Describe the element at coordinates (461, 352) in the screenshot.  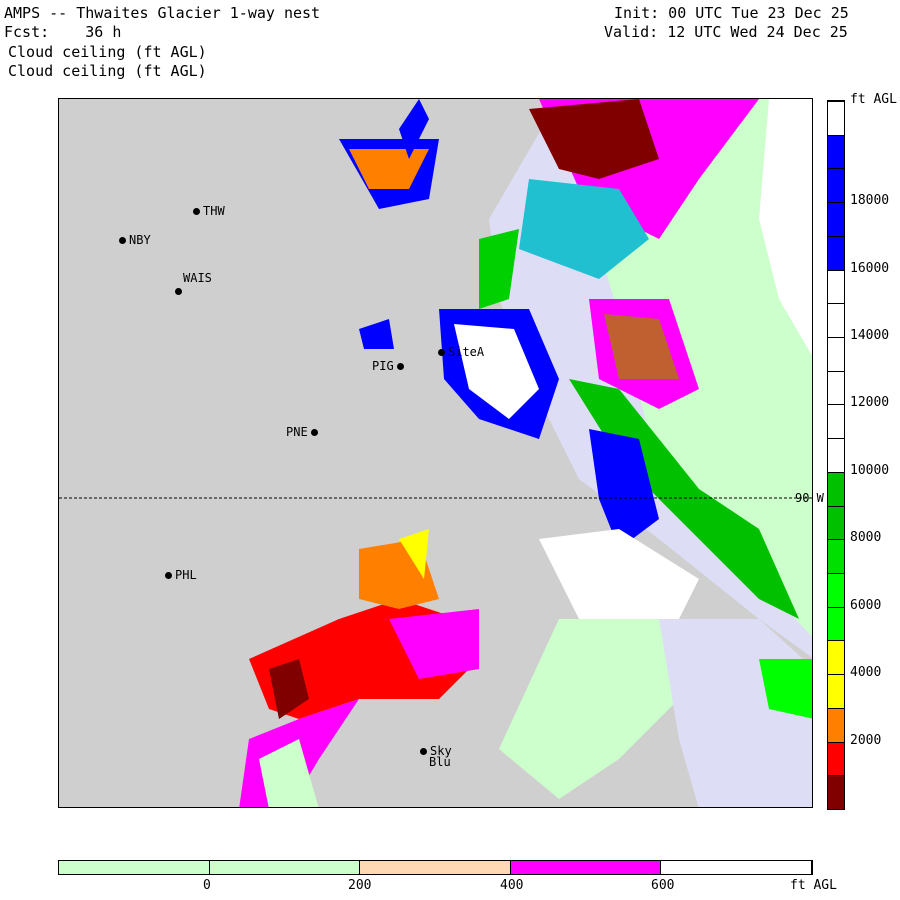
I see `station-sitea: SiteA` at that location.